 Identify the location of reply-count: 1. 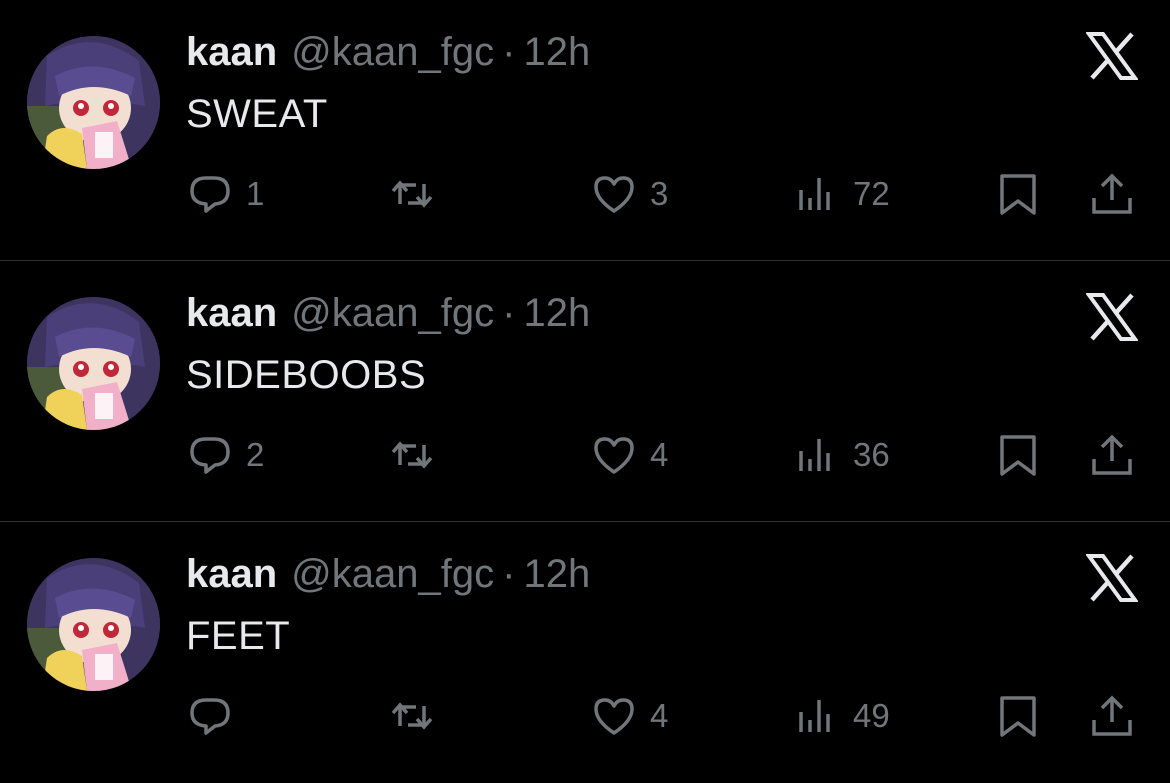
(255, 193).